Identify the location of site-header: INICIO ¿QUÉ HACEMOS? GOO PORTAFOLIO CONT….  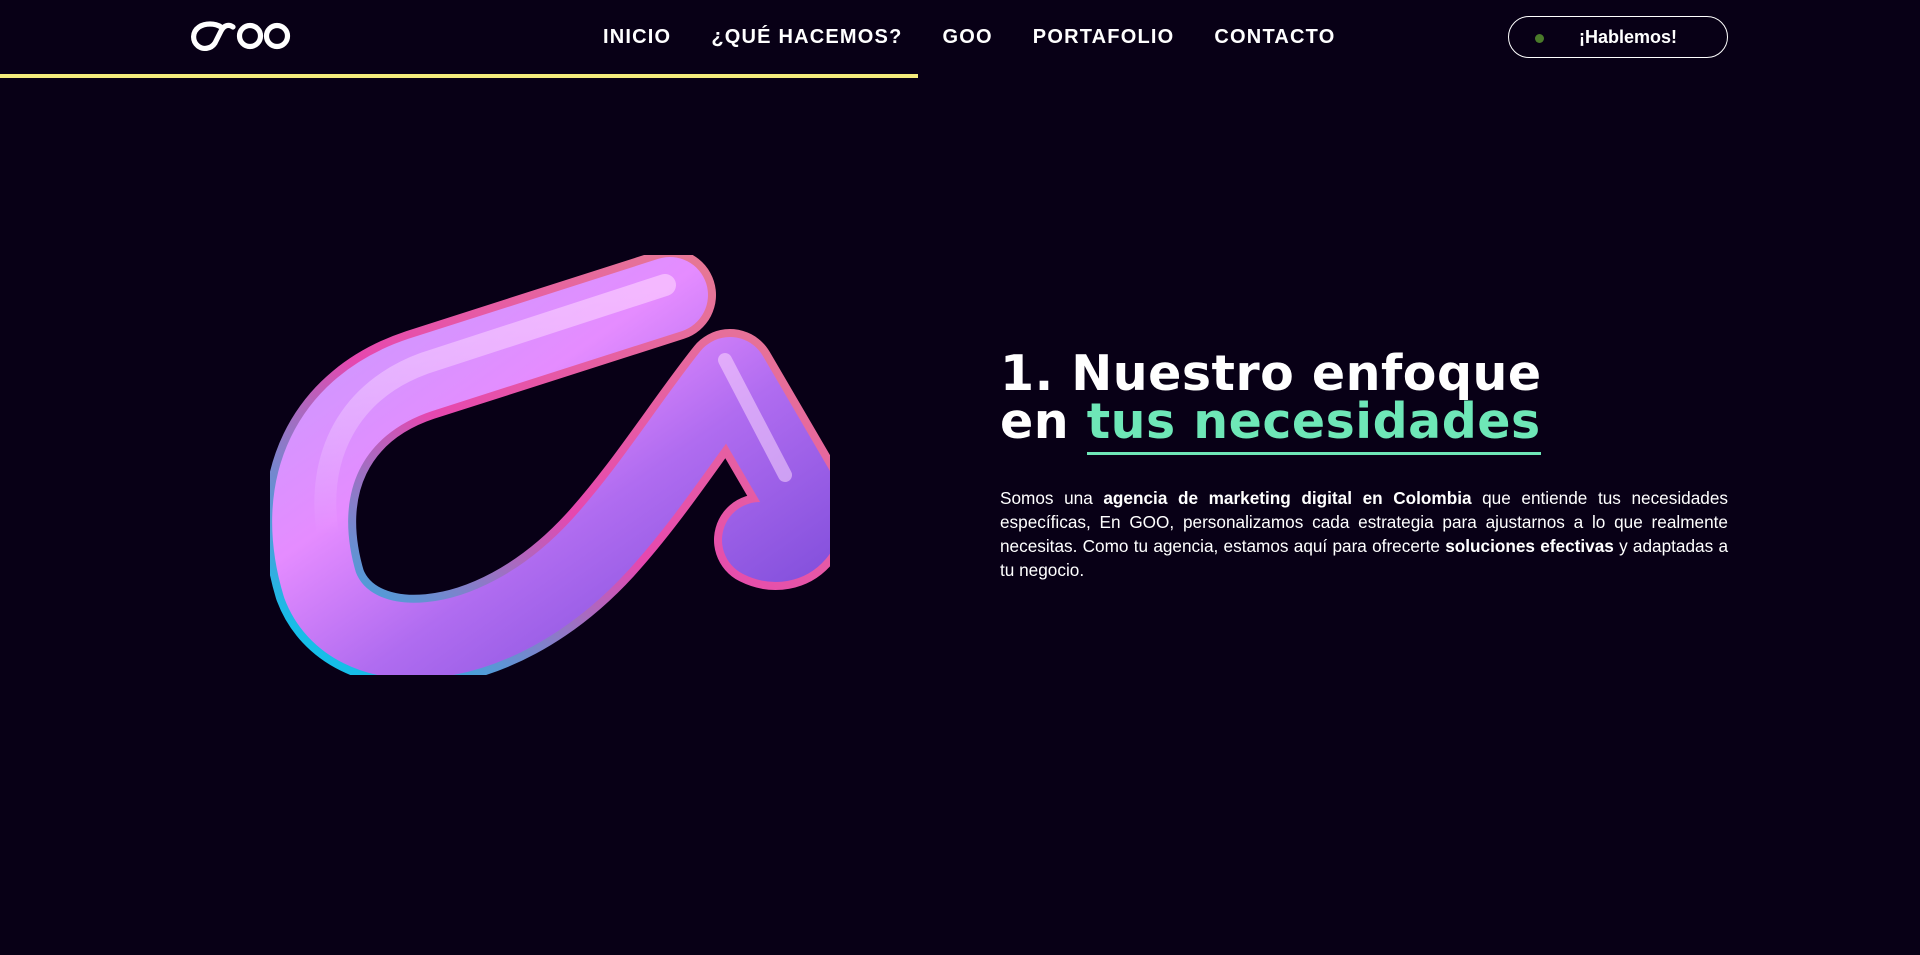
(960, 39).